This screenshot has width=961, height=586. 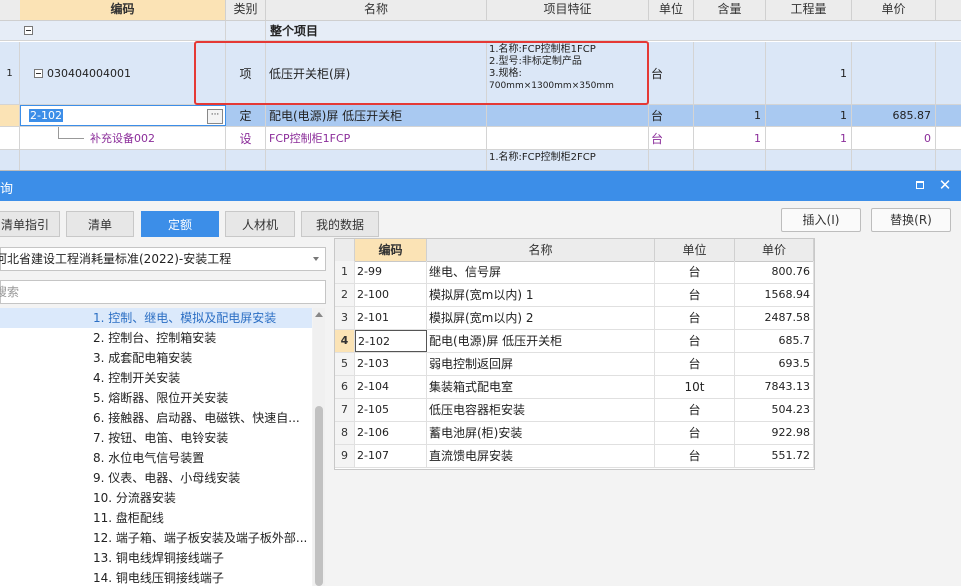 What do you see at coordinates (568, 160) in the screenshot?
I see `item-features: 1.名称:FCP控制柜2FCP` at bounding box center [568, 160].